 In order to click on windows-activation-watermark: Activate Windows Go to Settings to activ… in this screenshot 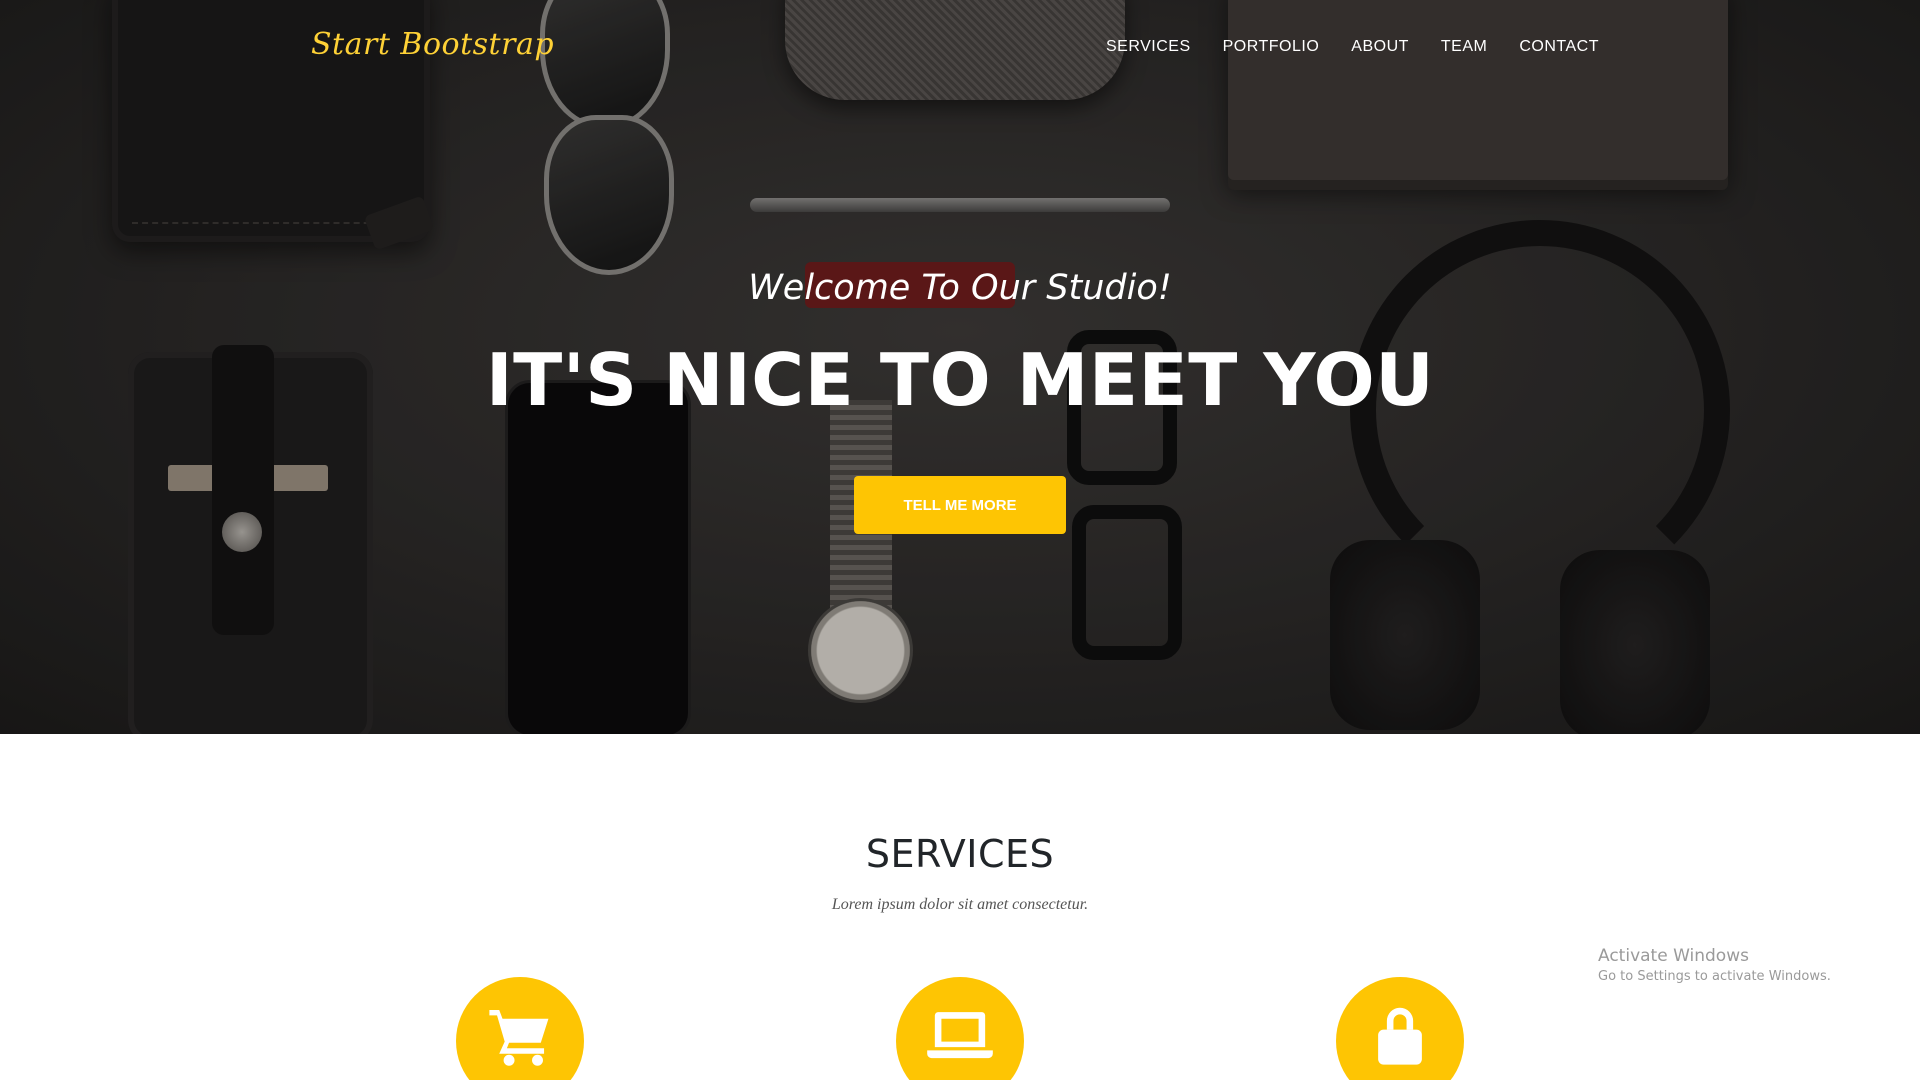, I will do `click(1714, 965)`.